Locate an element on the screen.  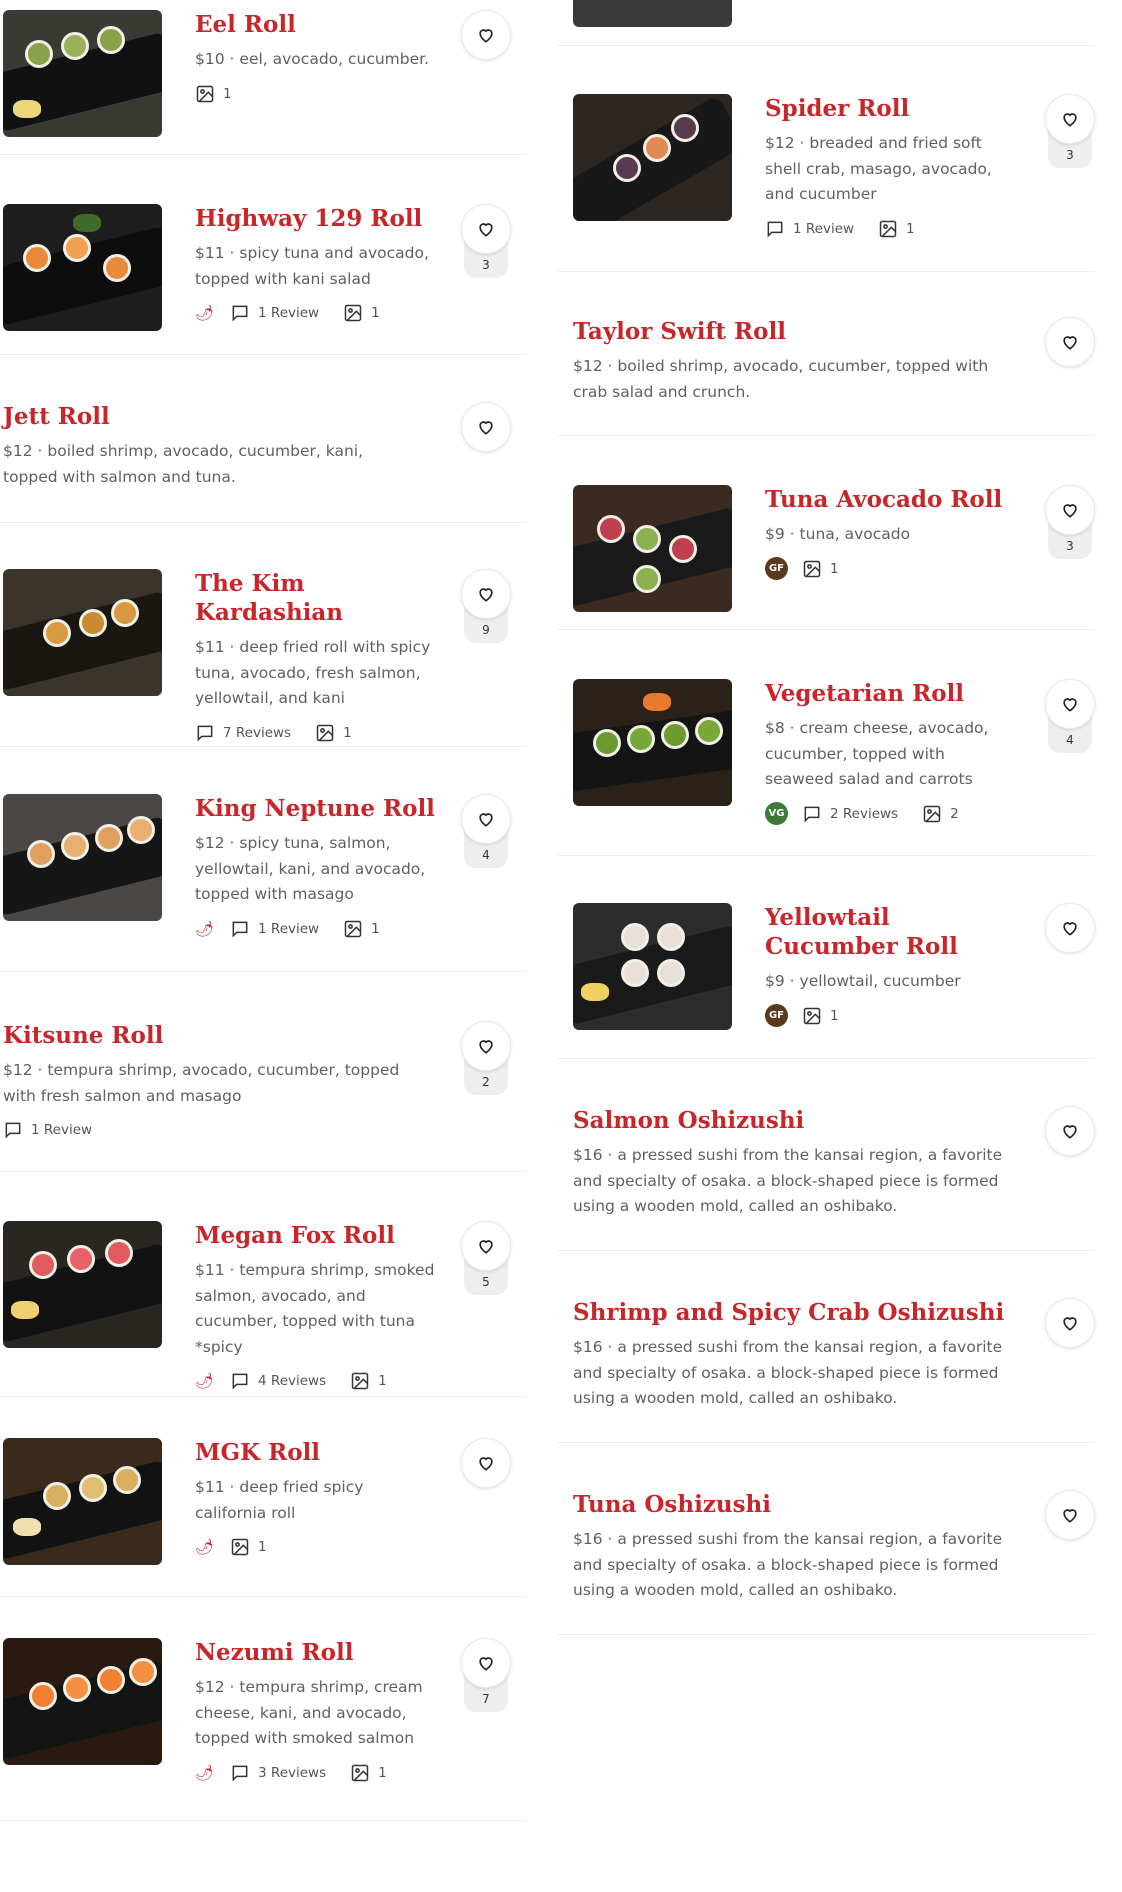
item-name: MGK Roll is located at coordinates (316, 1452).